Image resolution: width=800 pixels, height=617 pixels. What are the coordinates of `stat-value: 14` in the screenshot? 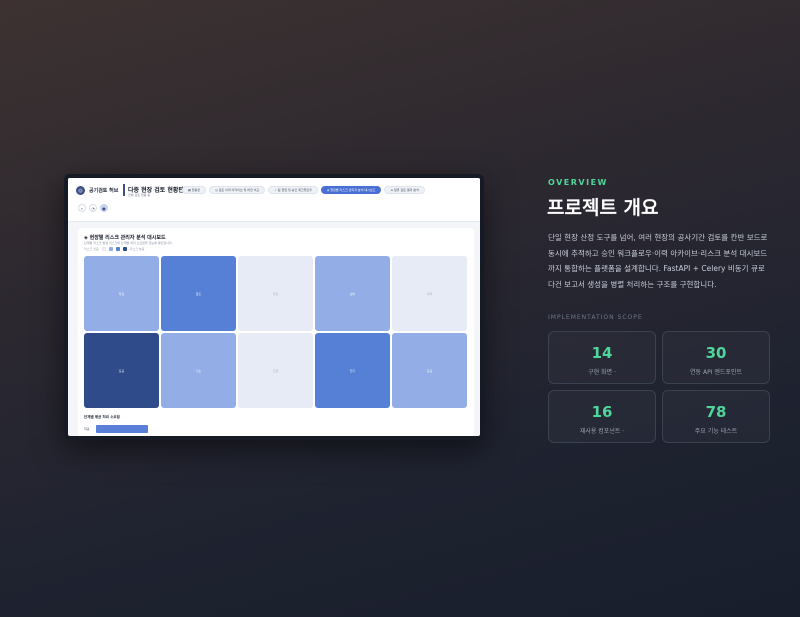 It's located at (602, 353).